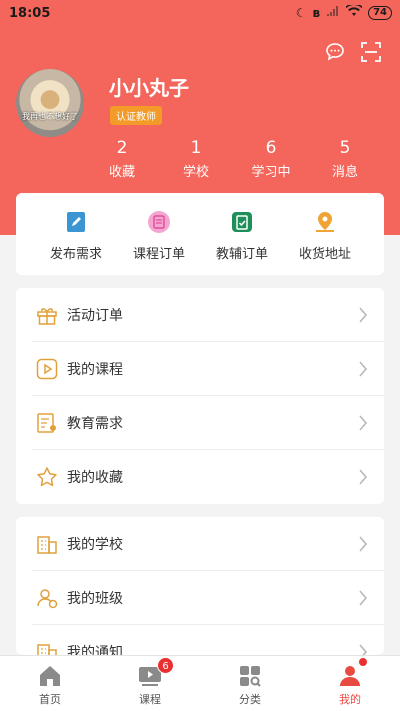  What do you see at coordinates (250, 676) in the screenshot?
I see `category-icon` at bounding box center [250, 676].